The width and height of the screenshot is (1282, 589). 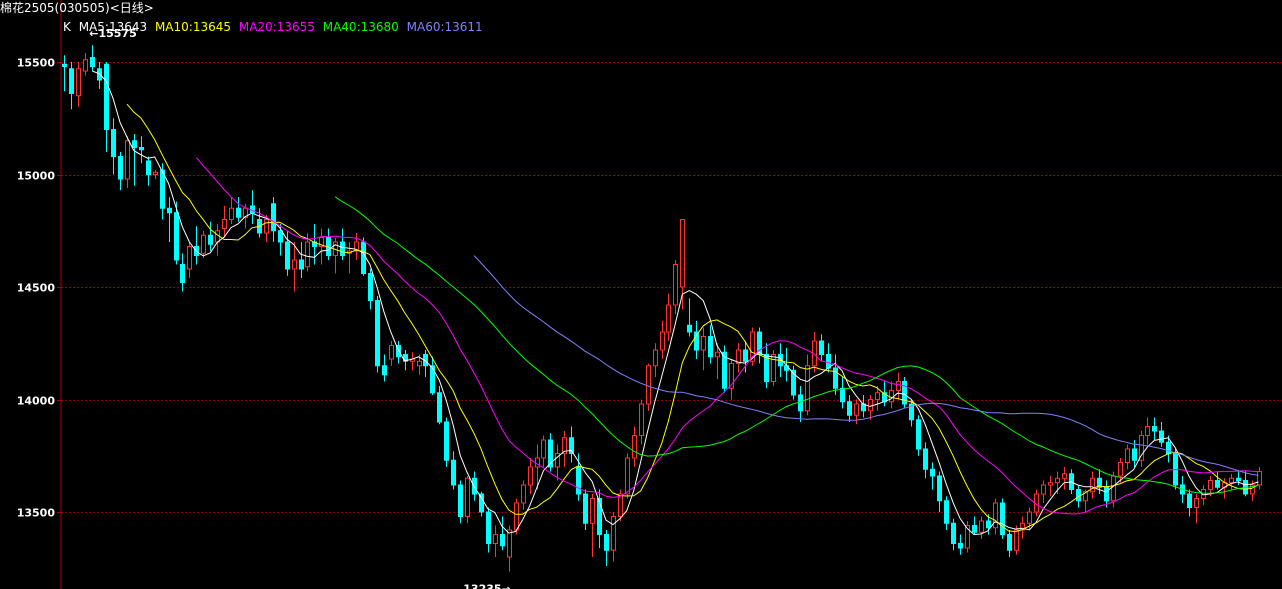 I want to click on legend-ma5: MA5:13643, so click(x=113, y=27).